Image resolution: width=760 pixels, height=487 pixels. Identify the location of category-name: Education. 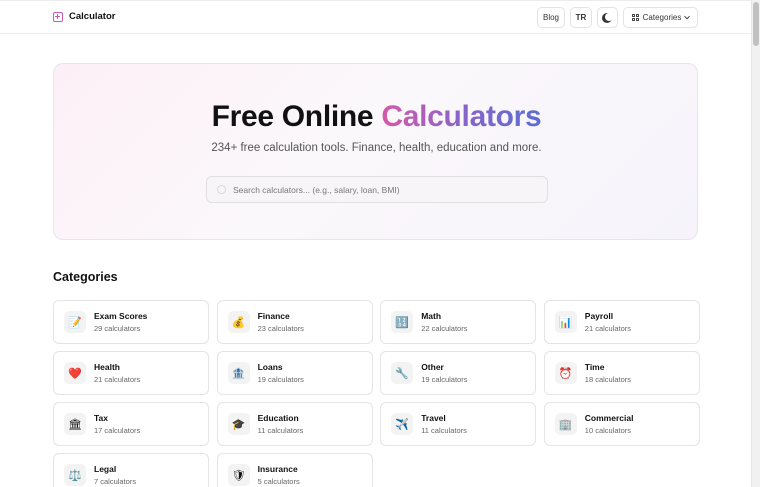
(278, 418).